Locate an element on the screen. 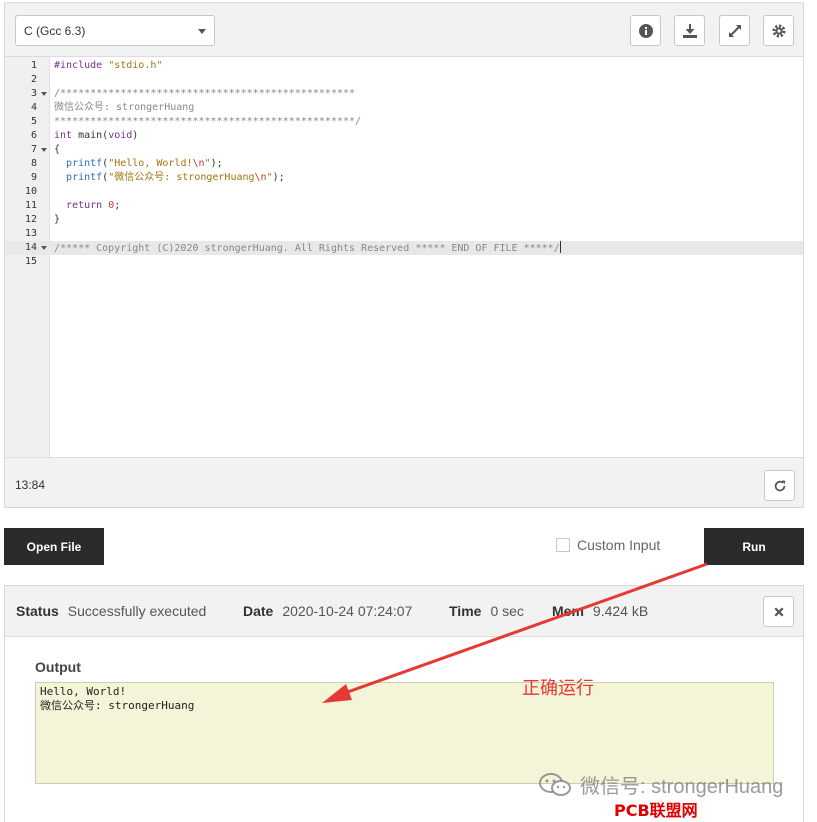 The image size is (817, 822). text-cursor is located at coordinates (560, 247).